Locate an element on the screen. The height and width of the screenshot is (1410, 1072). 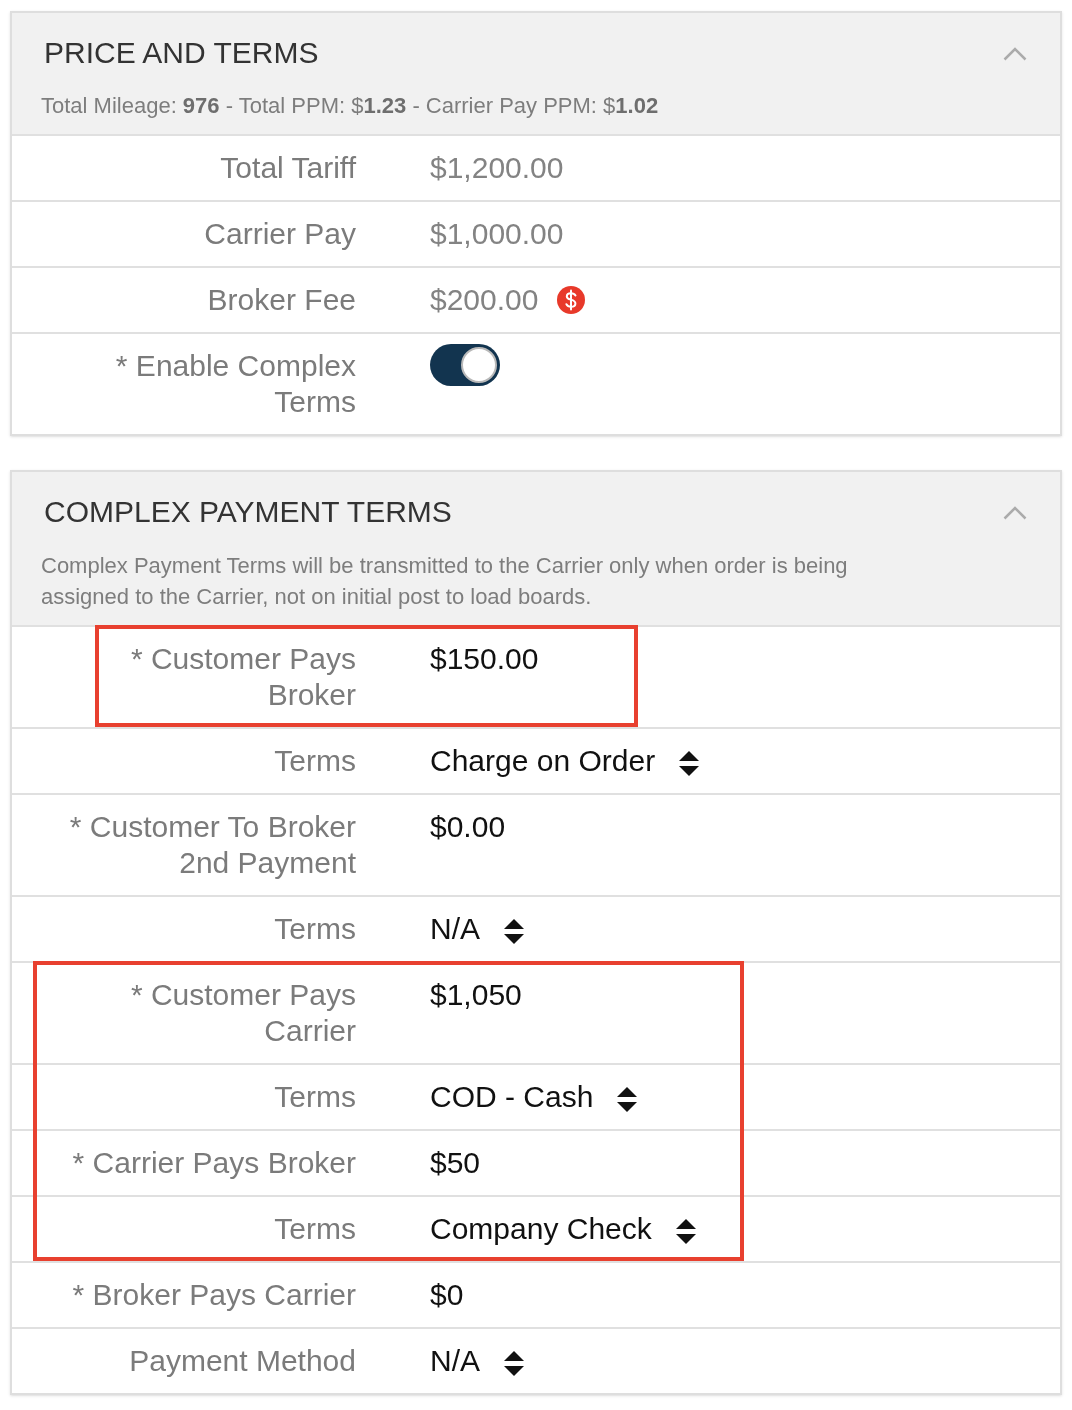
toggle-switch is located at coordinates (465, 365).